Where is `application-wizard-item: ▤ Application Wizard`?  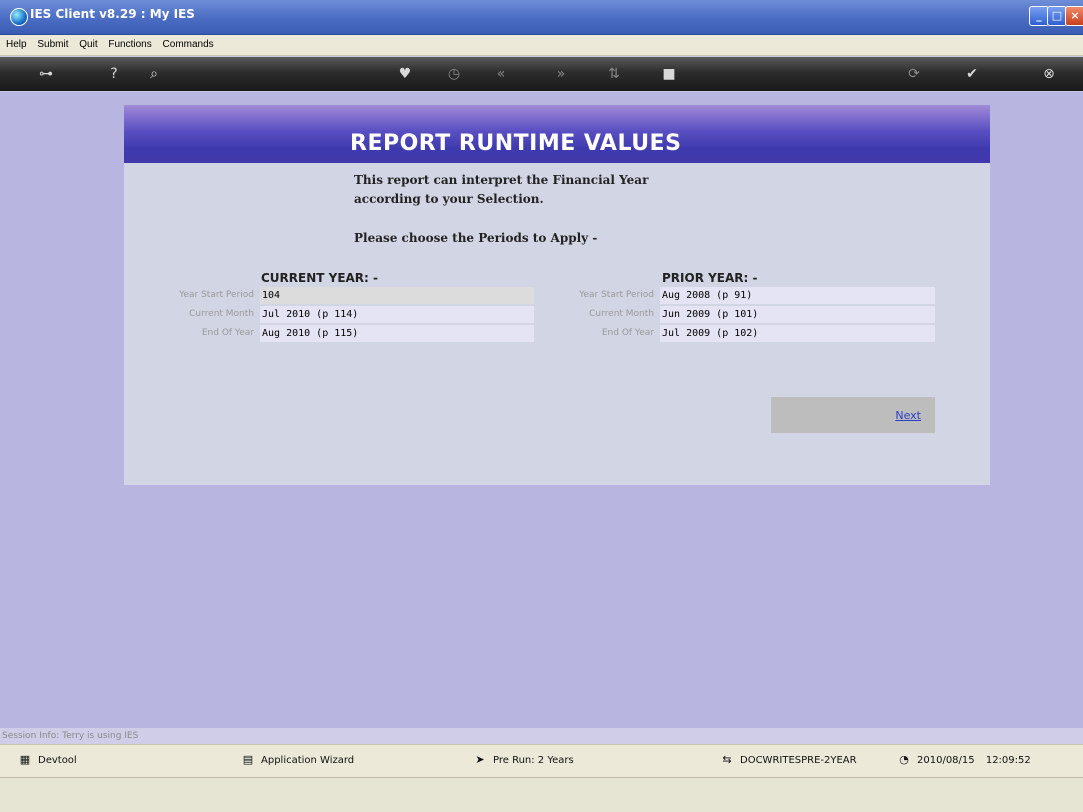
application-wizard-item: ▤ Application Wizard is located at coordinates (298, 760).